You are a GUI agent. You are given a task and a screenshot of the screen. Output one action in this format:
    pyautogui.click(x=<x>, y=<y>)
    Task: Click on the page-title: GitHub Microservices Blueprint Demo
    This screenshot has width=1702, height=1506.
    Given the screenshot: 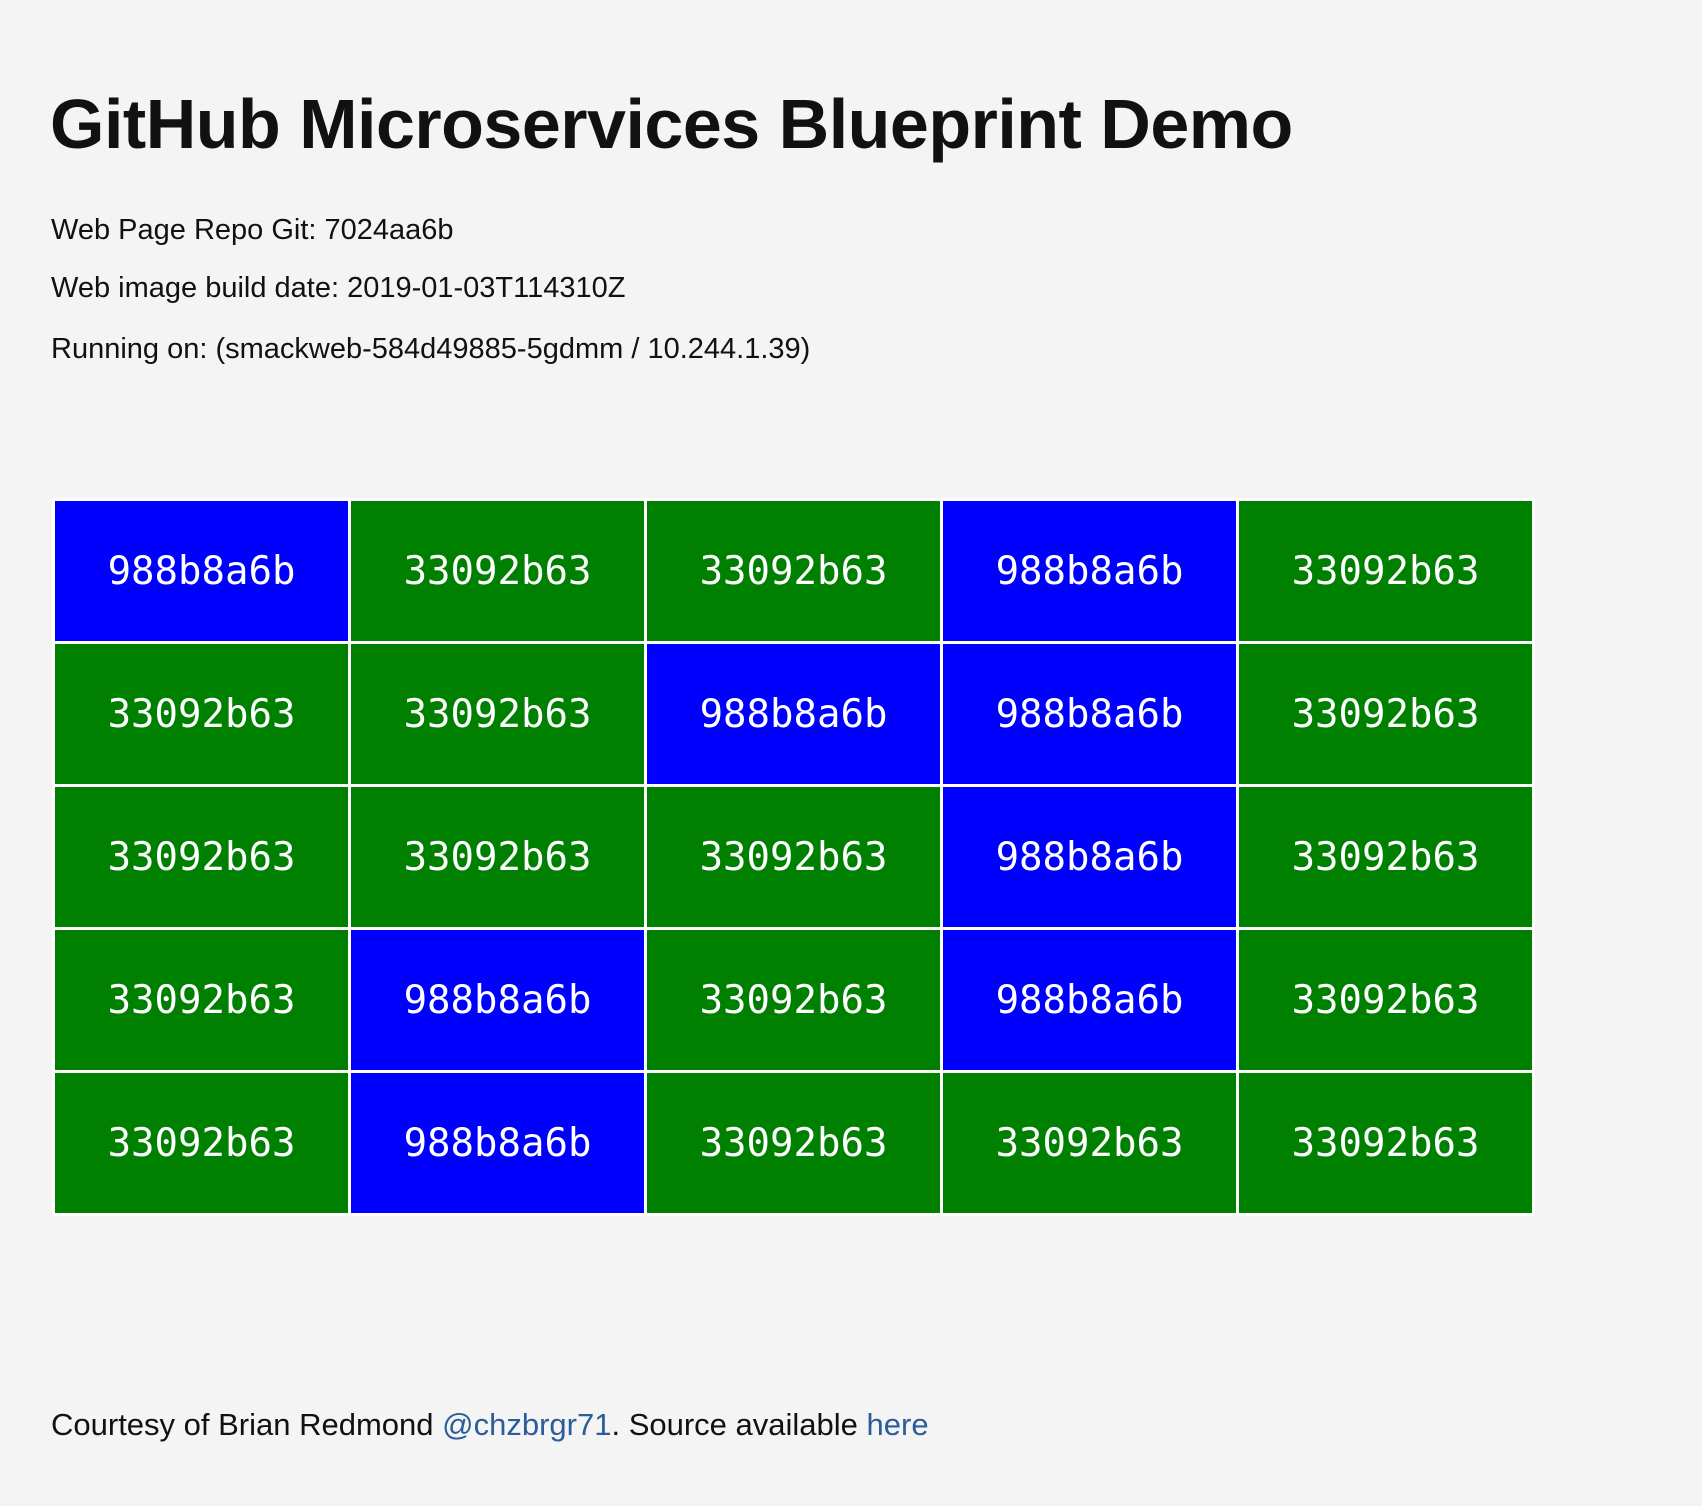 What is the action you would take?
    pyautogui.click(x=671, y=124)
    